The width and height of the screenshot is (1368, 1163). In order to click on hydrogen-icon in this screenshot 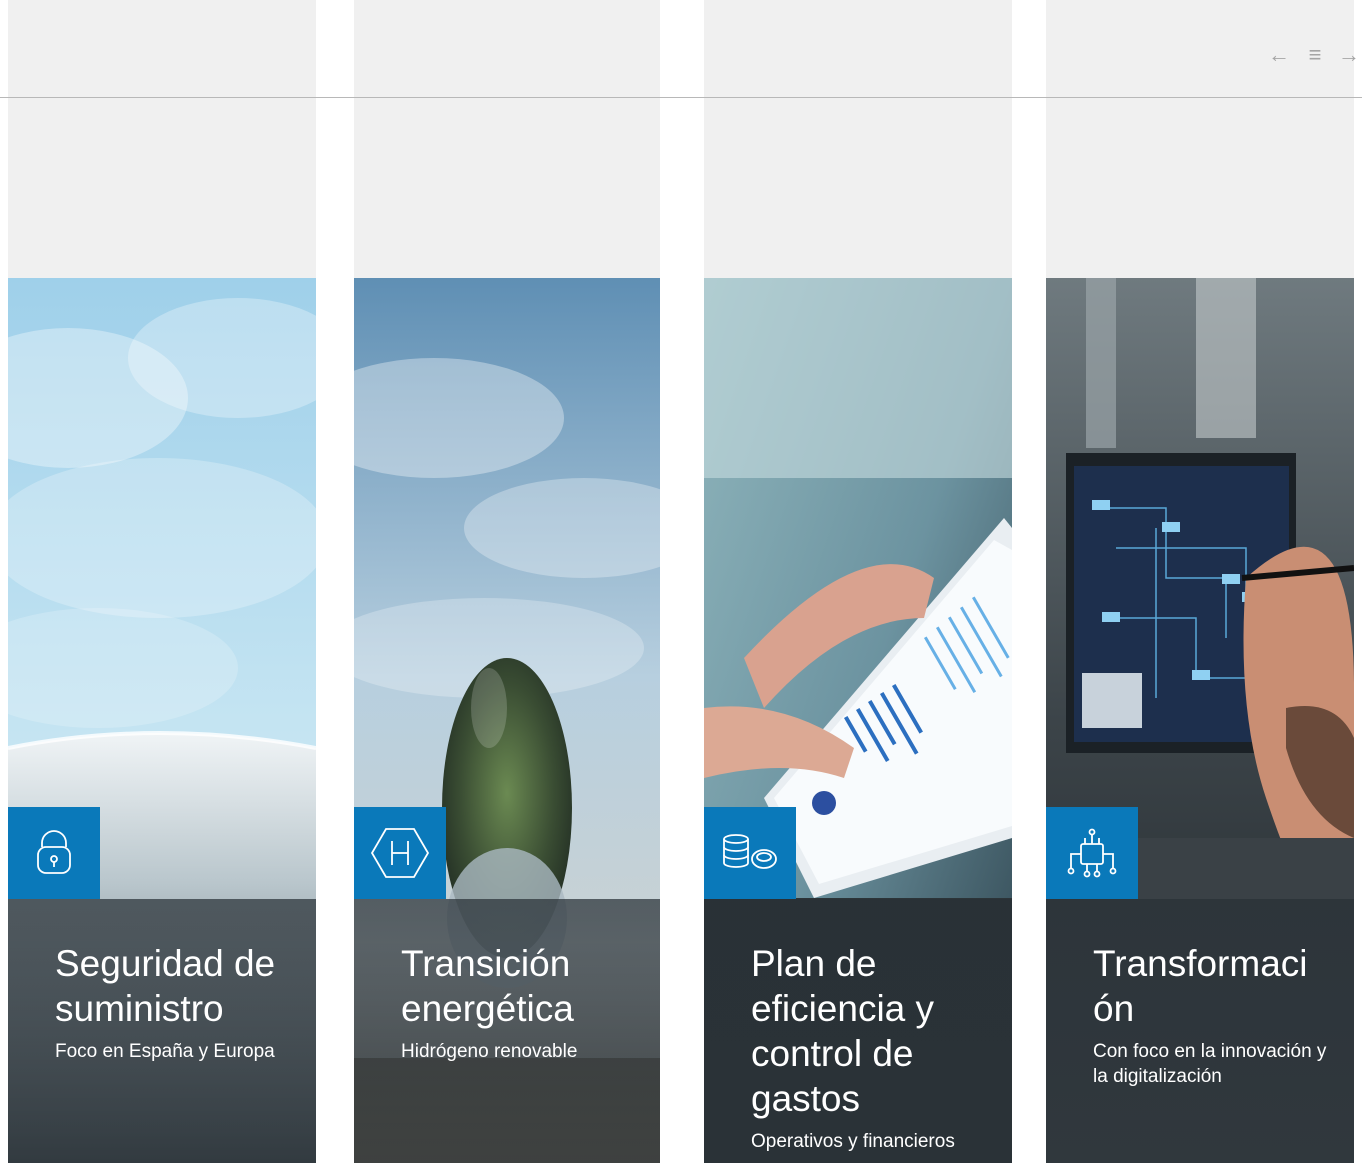, I will do `click(400, 853)`.